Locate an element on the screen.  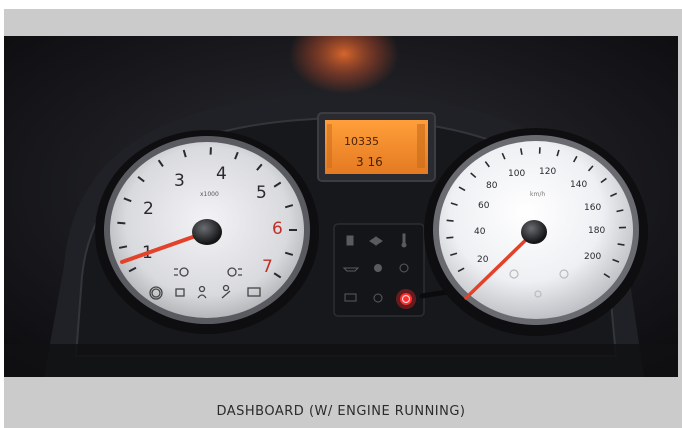
lcd-line1: 10335 is located at coordinates (361, 141).